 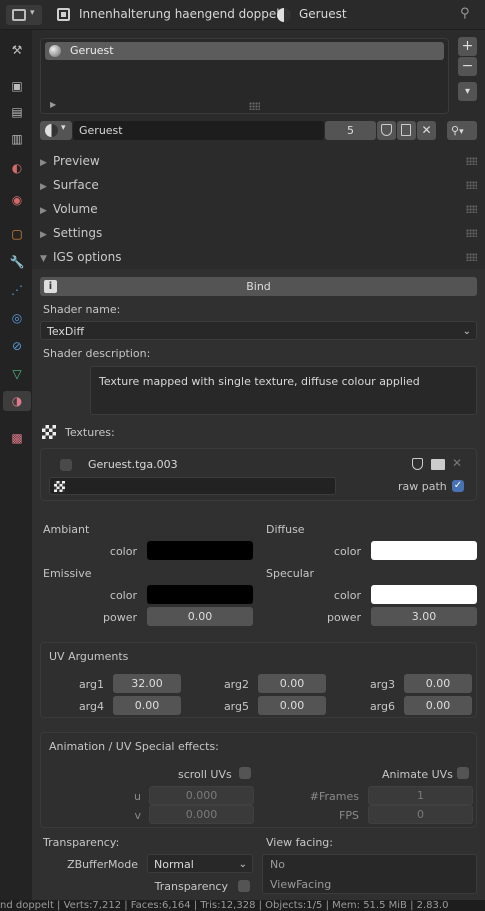 What do you see at coordinates (350, 130) in the screenshot?
I see `material-user-count: 5` at bounding box center [350, 130].